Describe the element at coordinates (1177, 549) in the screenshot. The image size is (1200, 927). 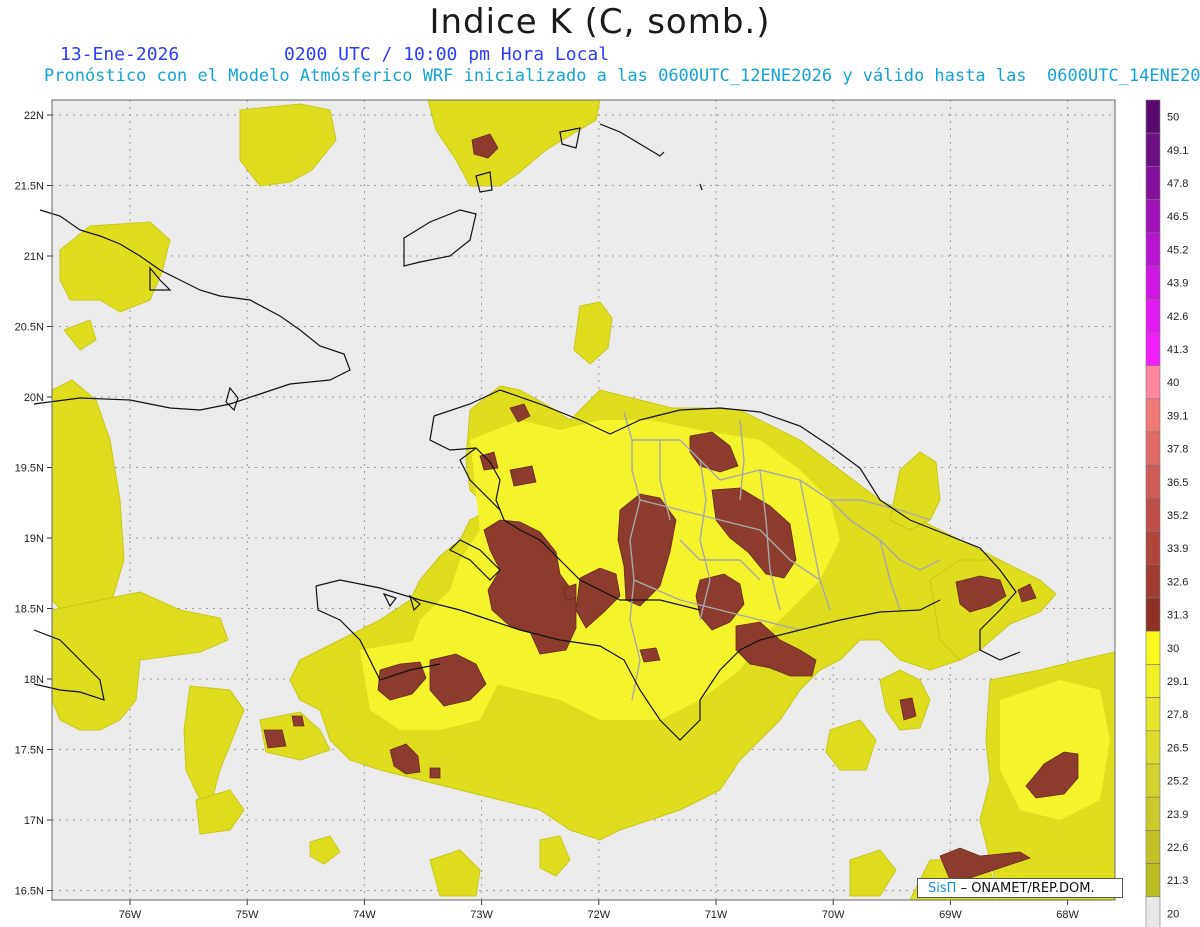
I see `colorbar-label: 33.9` at that location.